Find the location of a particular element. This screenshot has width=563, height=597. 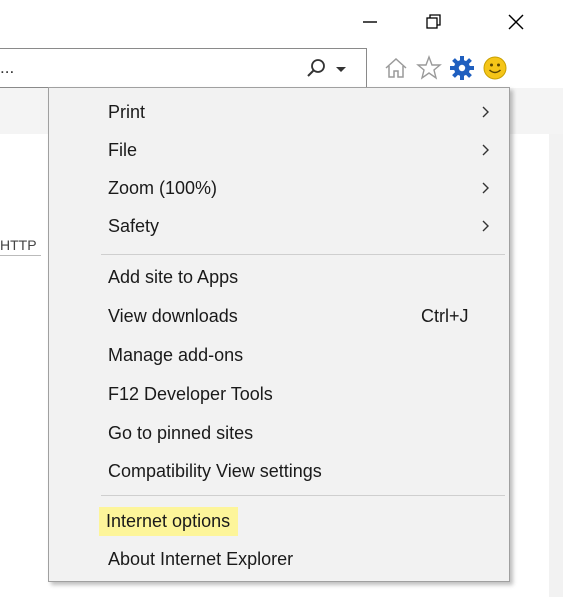

shortcut-label: Ctrl+J is located at coordinates (445, 315).